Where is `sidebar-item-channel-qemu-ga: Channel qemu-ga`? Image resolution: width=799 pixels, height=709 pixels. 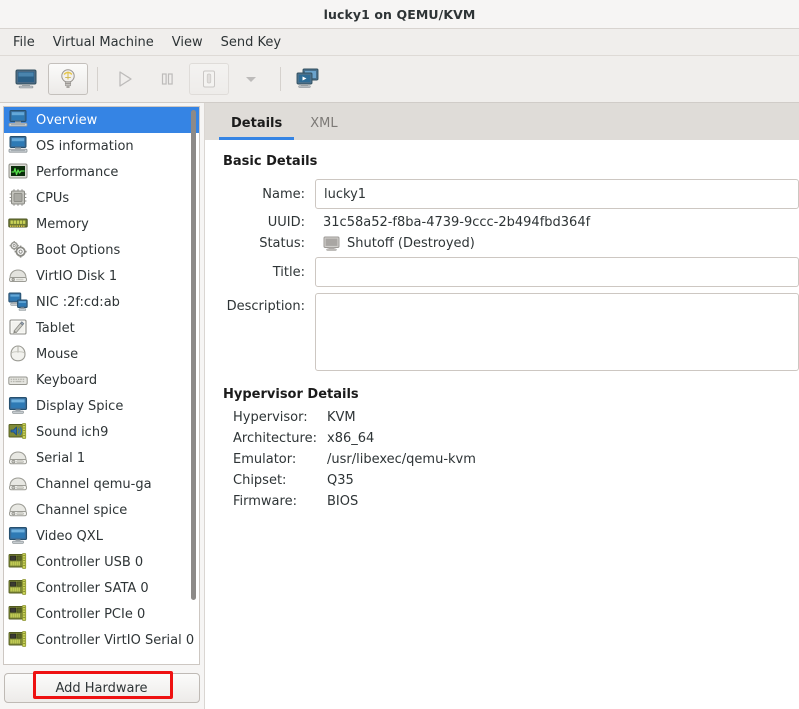
sidebar-item-channel-qemu-ga: Channel qemu-ga is located at coordinates (101, 484).